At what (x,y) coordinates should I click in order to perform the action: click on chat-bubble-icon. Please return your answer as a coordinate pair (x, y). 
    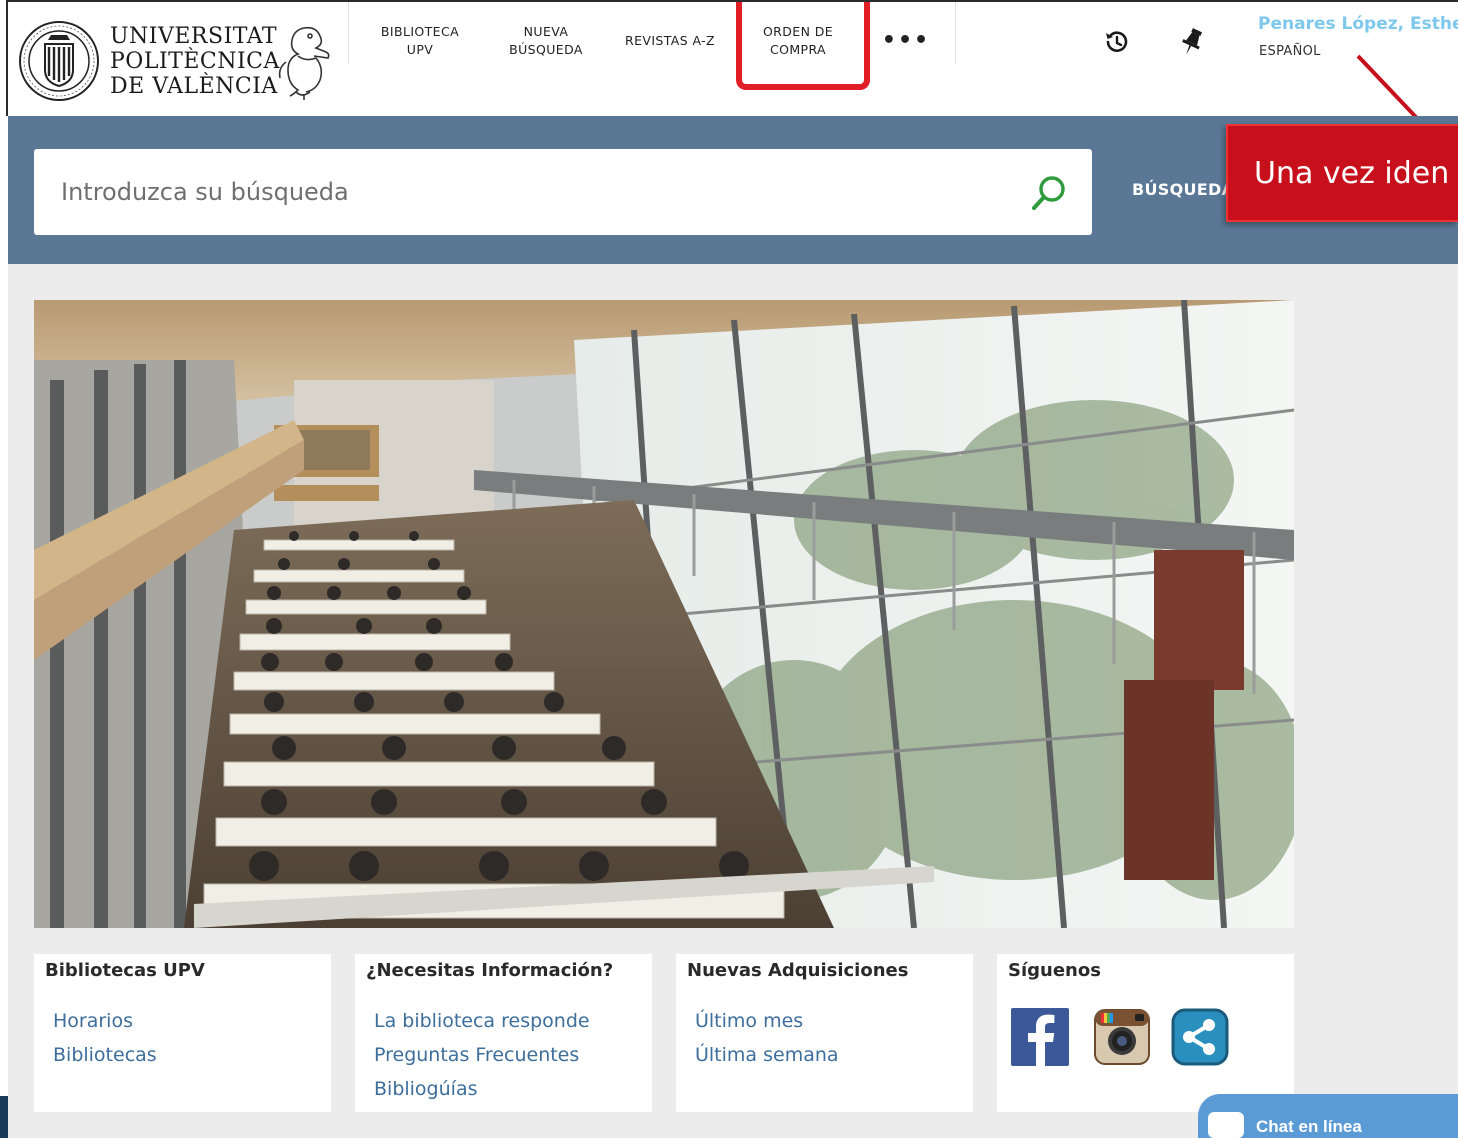
    Looking at the image, I should click on (1226, 1125).